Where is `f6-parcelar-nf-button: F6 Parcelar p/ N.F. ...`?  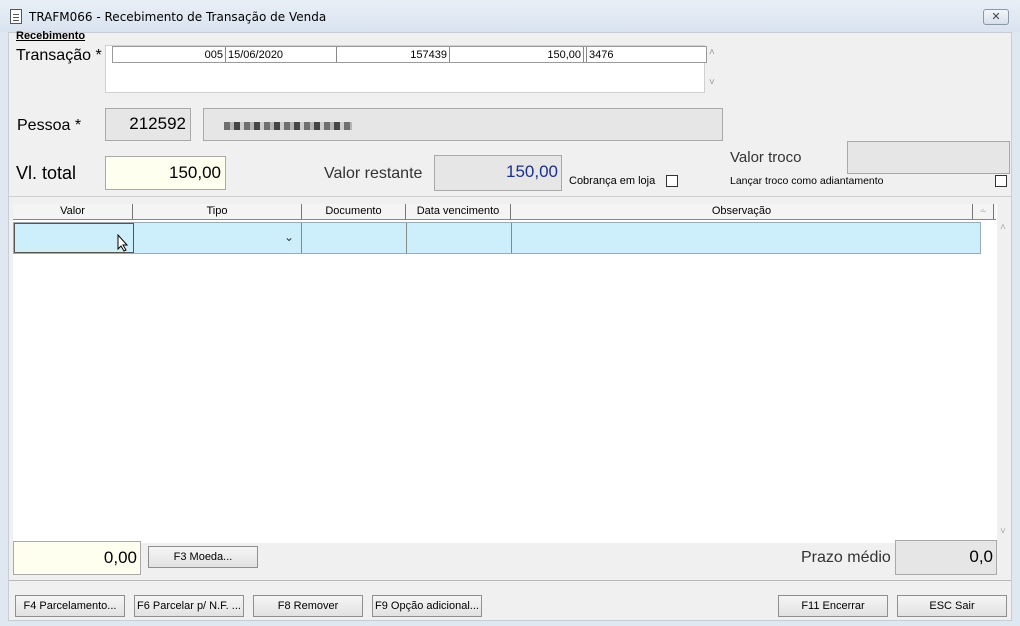
f6-parcelar-nf-button: F6 Parcelar p/ N.F. ... is located at coordinates (189, 606).